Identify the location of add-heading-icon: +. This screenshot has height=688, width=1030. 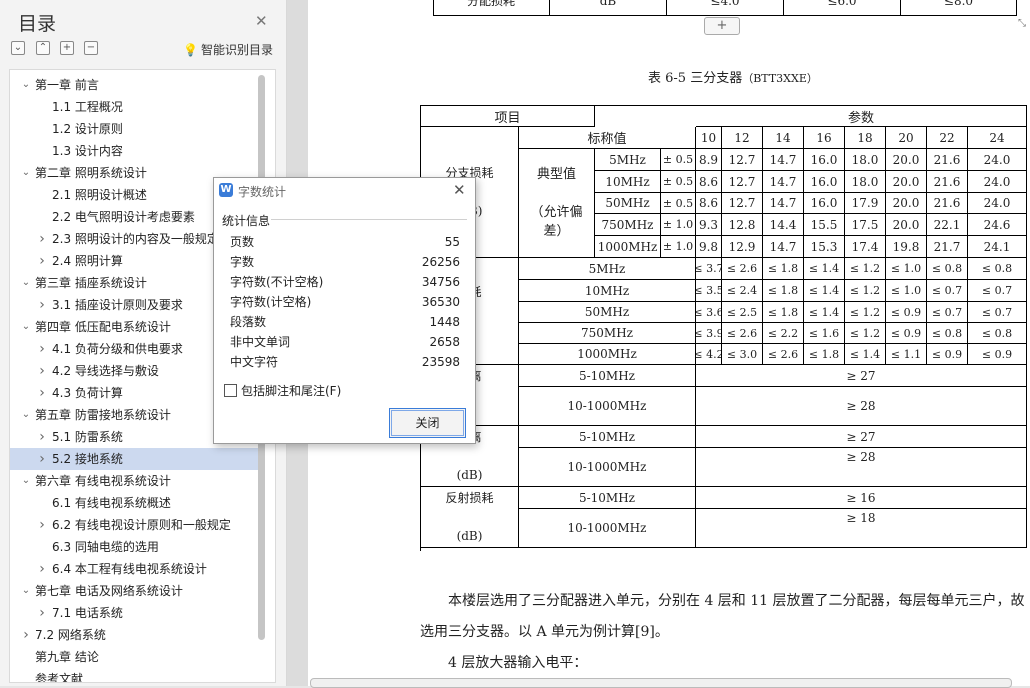
(67, 48).